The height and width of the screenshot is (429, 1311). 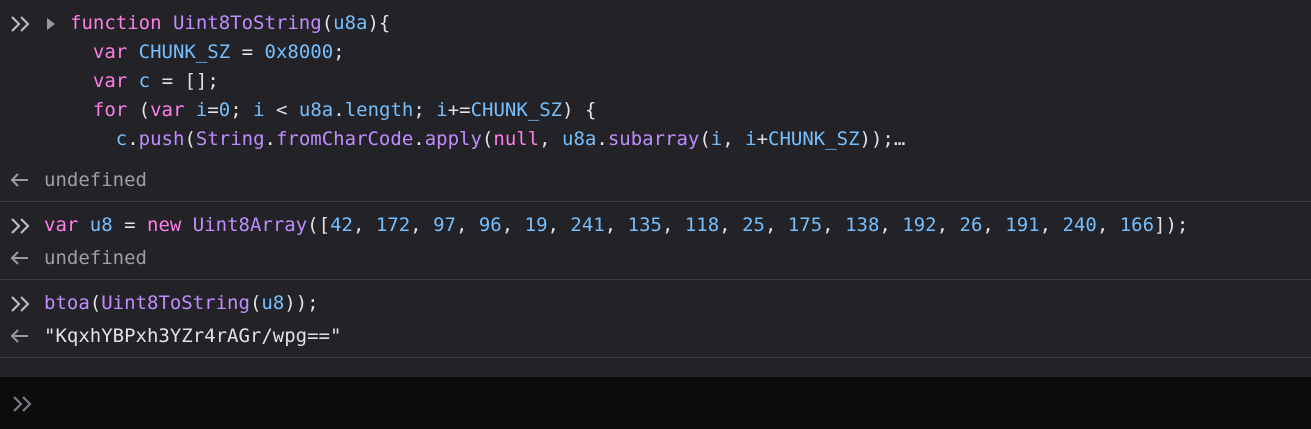 What do you see at coordinates (164, 225) in the screenshot?
I see `code-token: new` at bounding box center [164, 225].